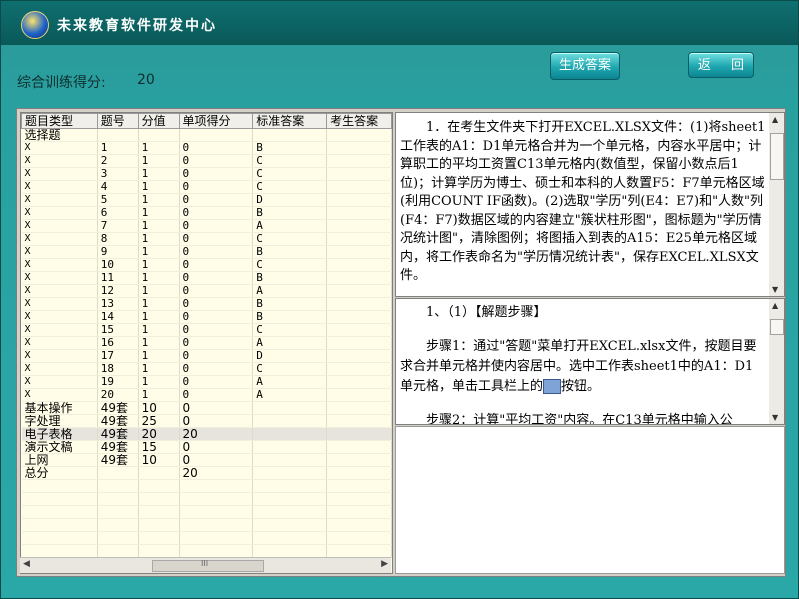 The width and height of the screenshot is (799, 599). What do you see at coordinates (118, 473) in the screenshot?
I see `summary-no` at bounding box center [118, 473].